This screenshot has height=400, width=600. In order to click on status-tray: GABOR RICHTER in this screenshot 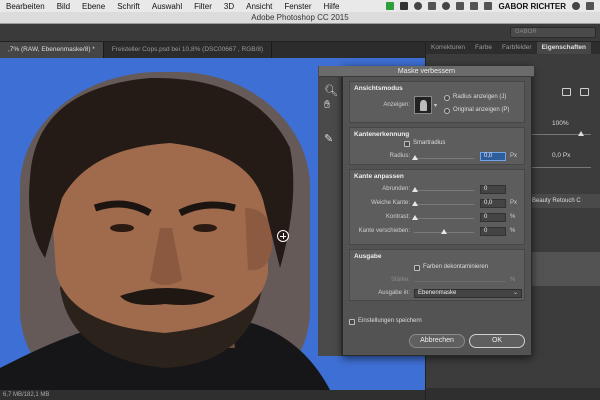, I will do `click(493, 6)`.